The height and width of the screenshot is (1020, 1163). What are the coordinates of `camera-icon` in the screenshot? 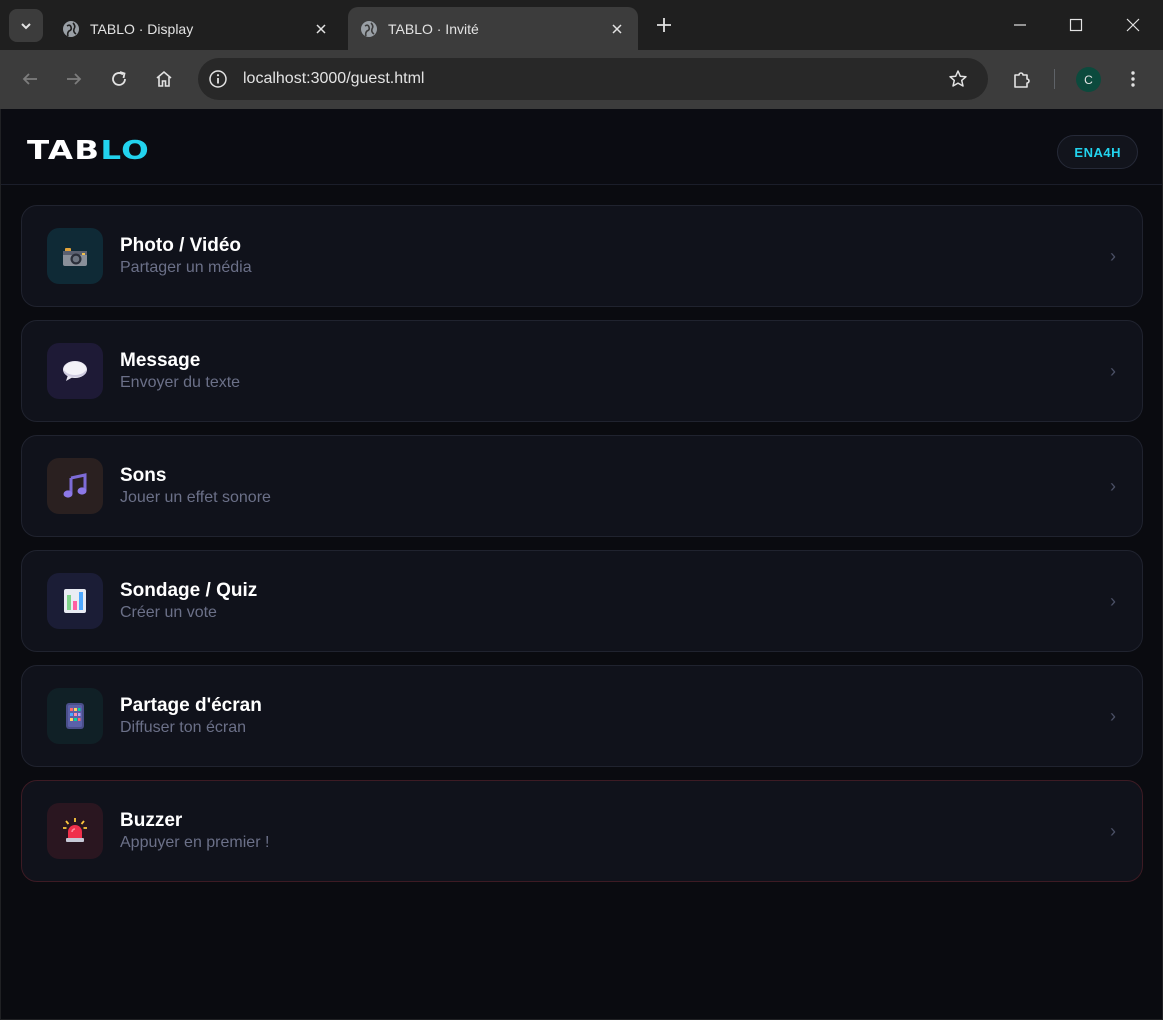 It's located at (75, 257).